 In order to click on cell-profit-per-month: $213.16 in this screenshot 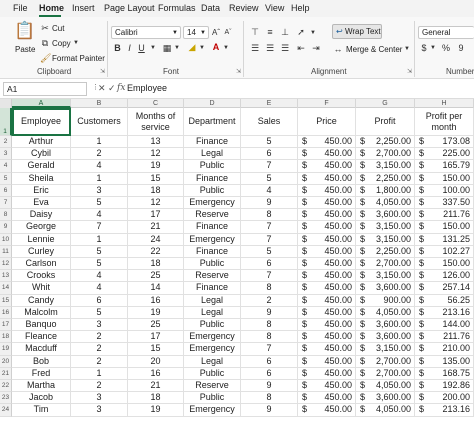, I will do `click(444, 312)`.